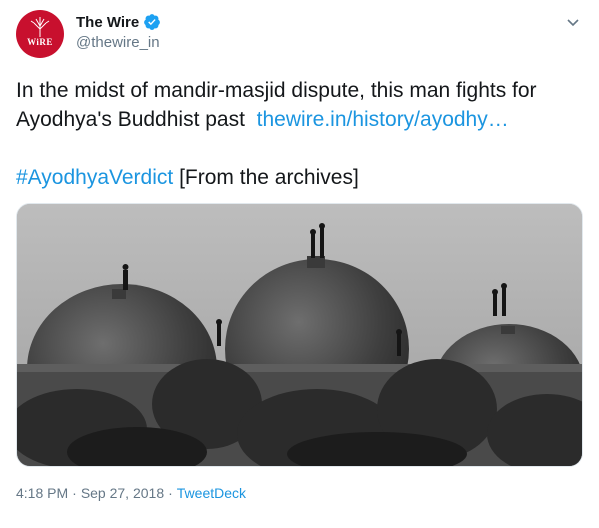 The height and width of the screenshot is (528, 599). I want to click on hashtag-tail-text: [From the archives], so click(266, 177).